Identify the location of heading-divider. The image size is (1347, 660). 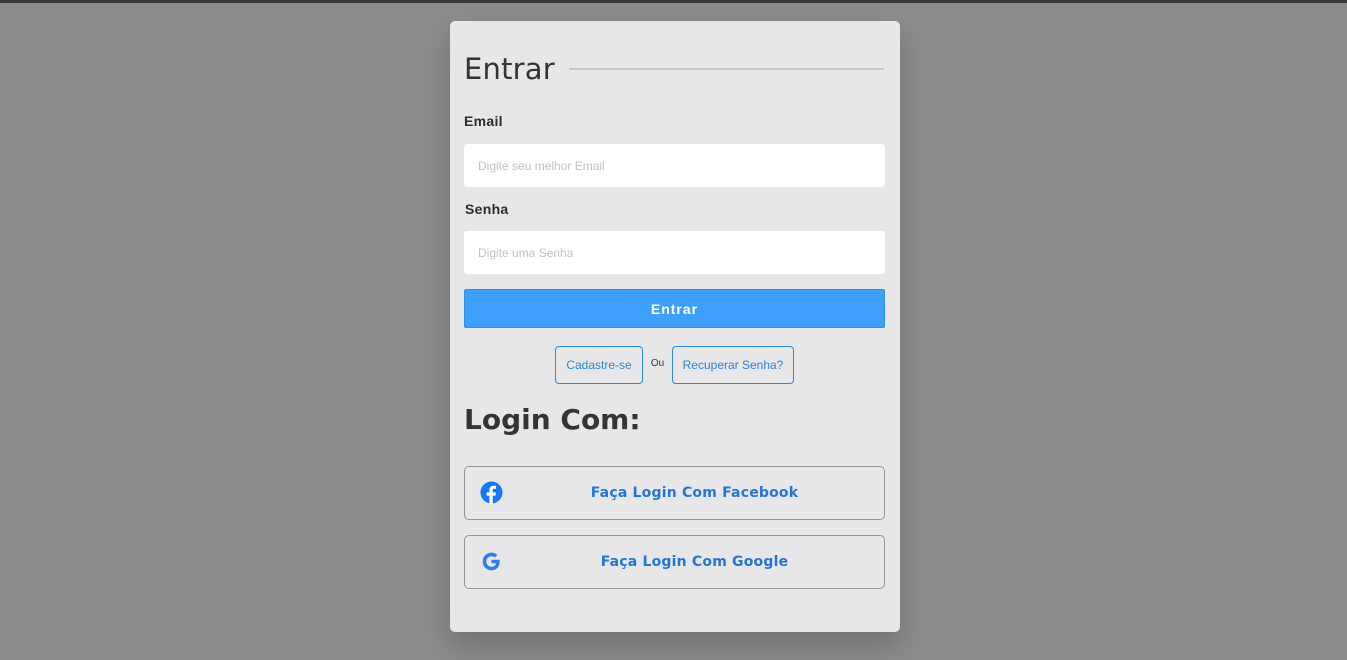
(726, 69).